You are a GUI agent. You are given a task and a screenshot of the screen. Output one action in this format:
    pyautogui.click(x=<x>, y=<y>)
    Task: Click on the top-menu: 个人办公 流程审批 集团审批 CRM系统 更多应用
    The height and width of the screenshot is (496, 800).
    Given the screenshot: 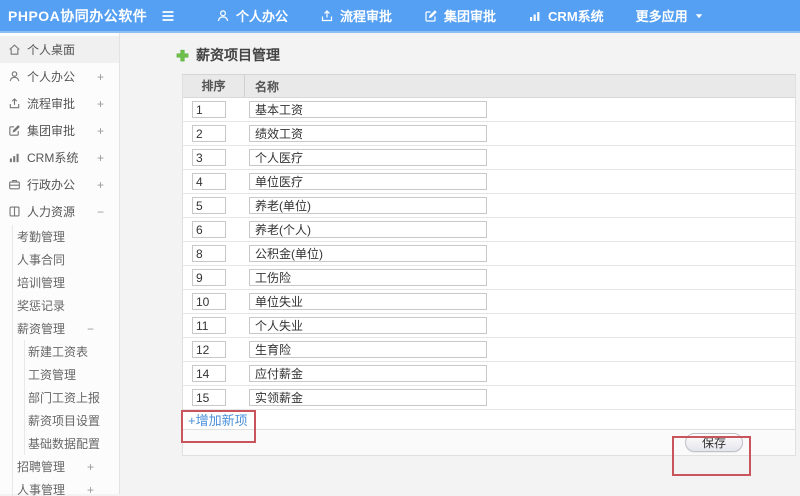 What is the action you would take?
    pyautogui.click(x=460, y=16)
    